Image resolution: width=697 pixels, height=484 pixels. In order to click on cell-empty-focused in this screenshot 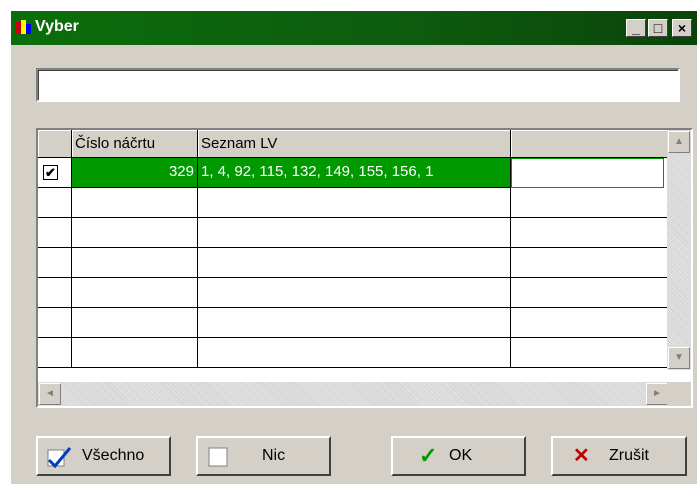, I will do `click(587, 173)`.